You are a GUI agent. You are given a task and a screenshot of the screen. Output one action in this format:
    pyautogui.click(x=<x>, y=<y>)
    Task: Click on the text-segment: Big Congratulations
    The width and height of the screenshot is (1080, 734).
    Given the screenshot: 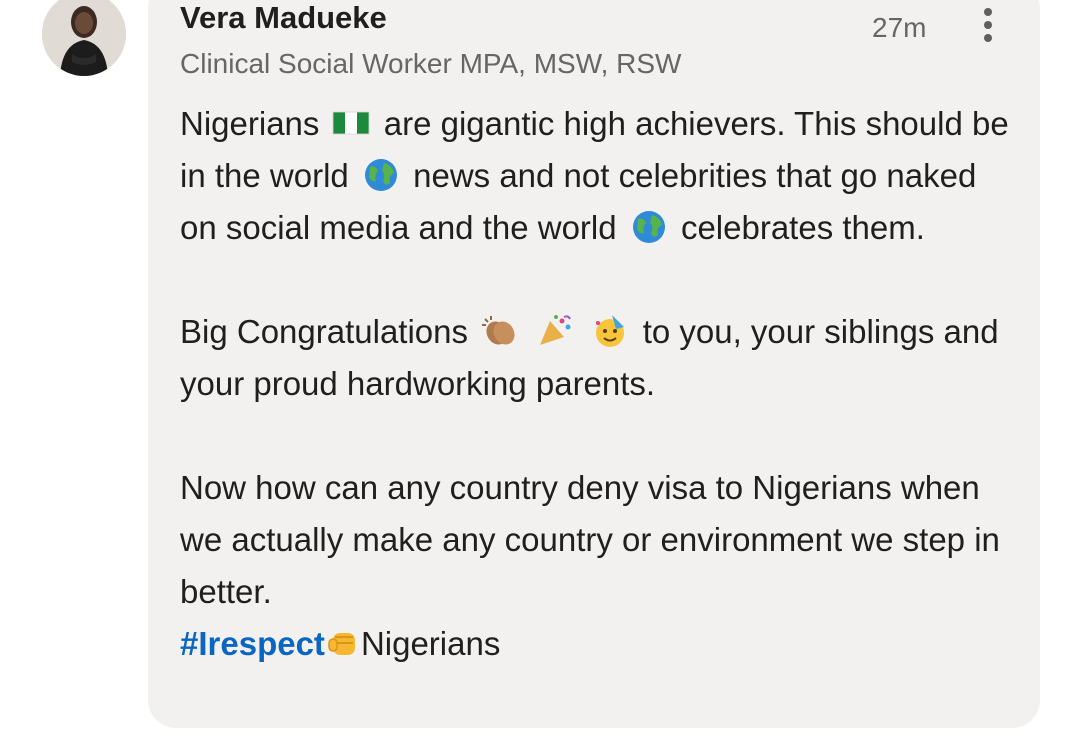 What is the action you would take?
    pyautogui.click(x=324, y=331)
    